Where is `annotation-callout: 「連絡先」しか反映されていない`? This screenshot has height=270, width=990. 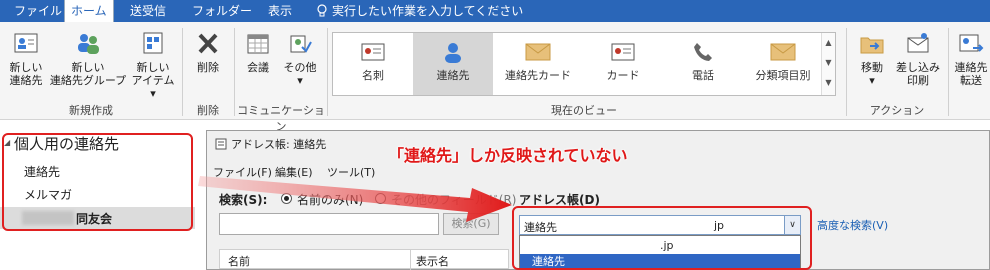 annotation-callout: 「連絡先」しか反映されていない is located at coordinates (508, 155).